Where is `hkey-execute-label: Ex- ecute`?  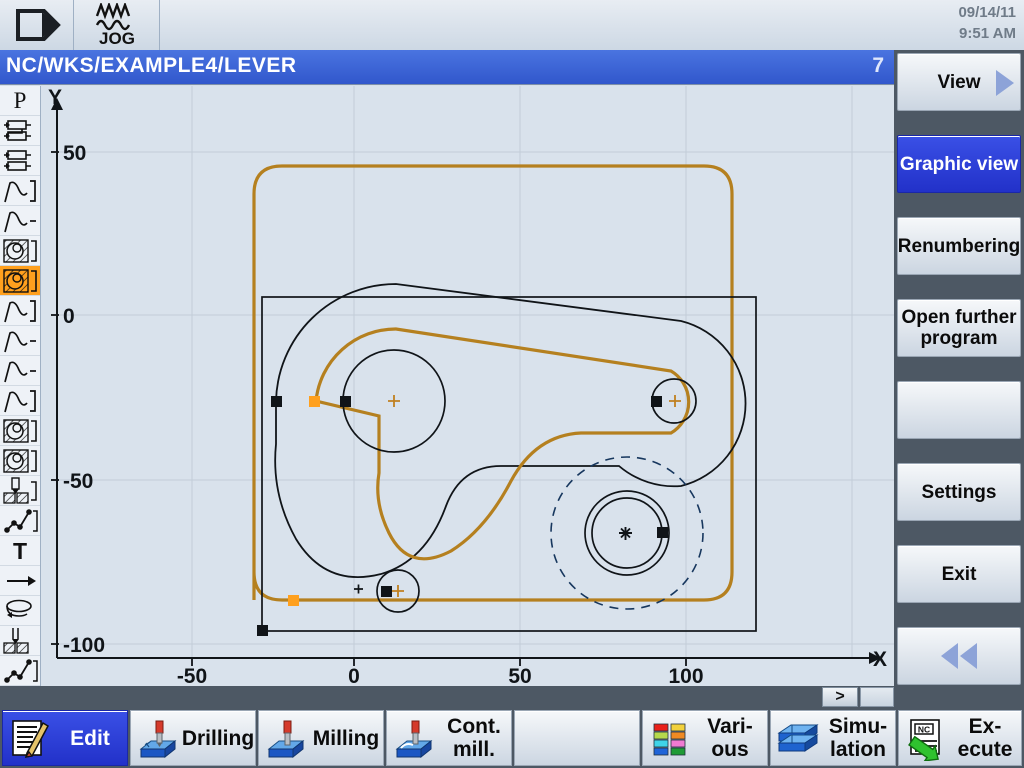 hkey-execute-label: Ex- ecute is located at coordinates (985, 738).